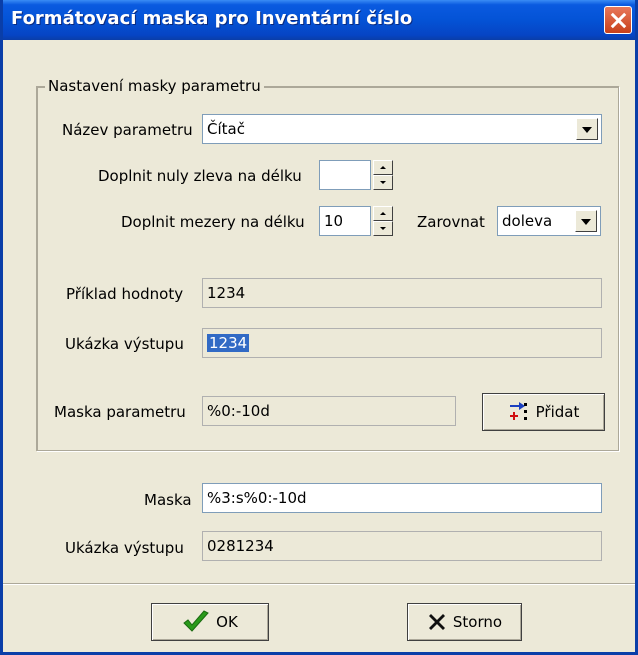 The height and width of the screenshot is (655, 638). What do you see at coordinates (212, 18) in the screenshot?
I see `window-title: Formátovací maska pro Inventární číslo` at bounding box center [212, 18].